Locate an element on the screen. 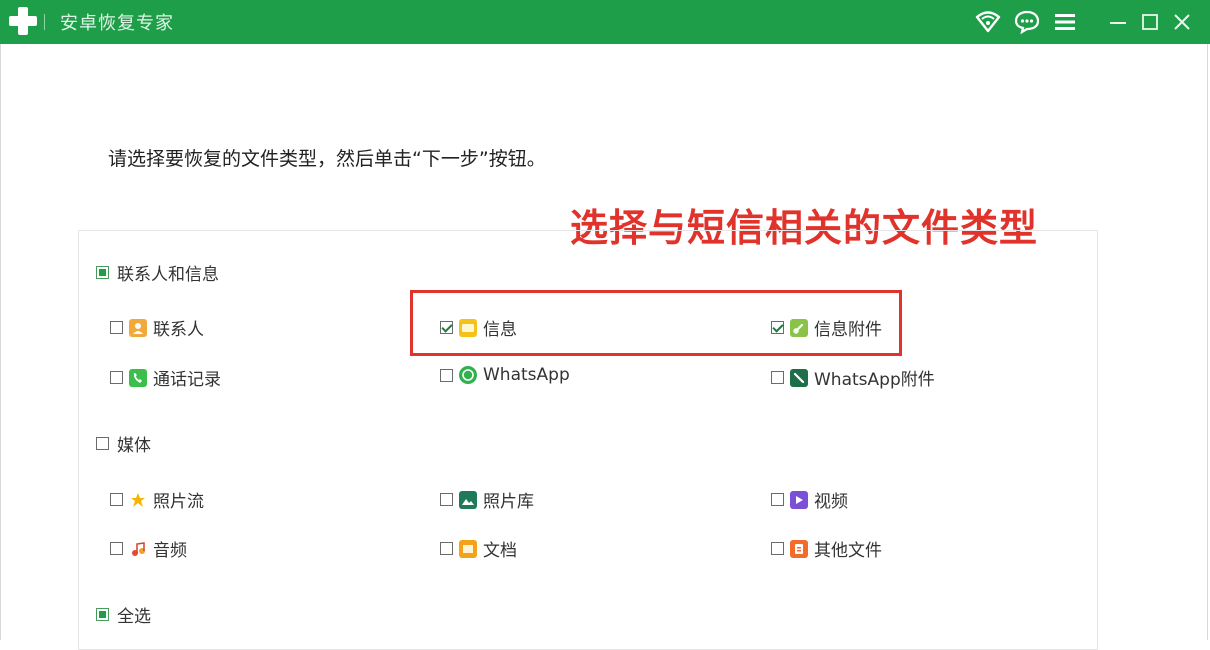 The image size is (1210, 650). whatsapp-attachment-icon is located at coordinates (799, 377).